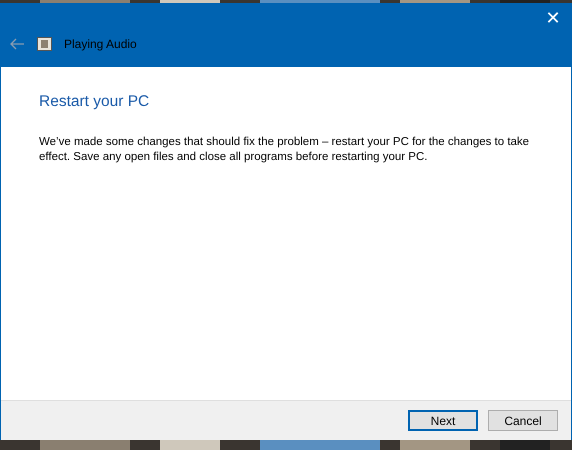 The height and width of the screenshot is (450, 572). I want to click on heading: Restart your PC, so click(94, 102).